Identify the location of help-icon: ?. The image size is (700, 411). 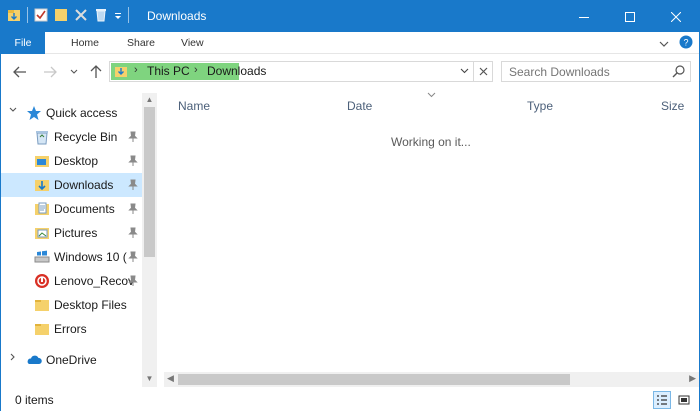
(686, 43).